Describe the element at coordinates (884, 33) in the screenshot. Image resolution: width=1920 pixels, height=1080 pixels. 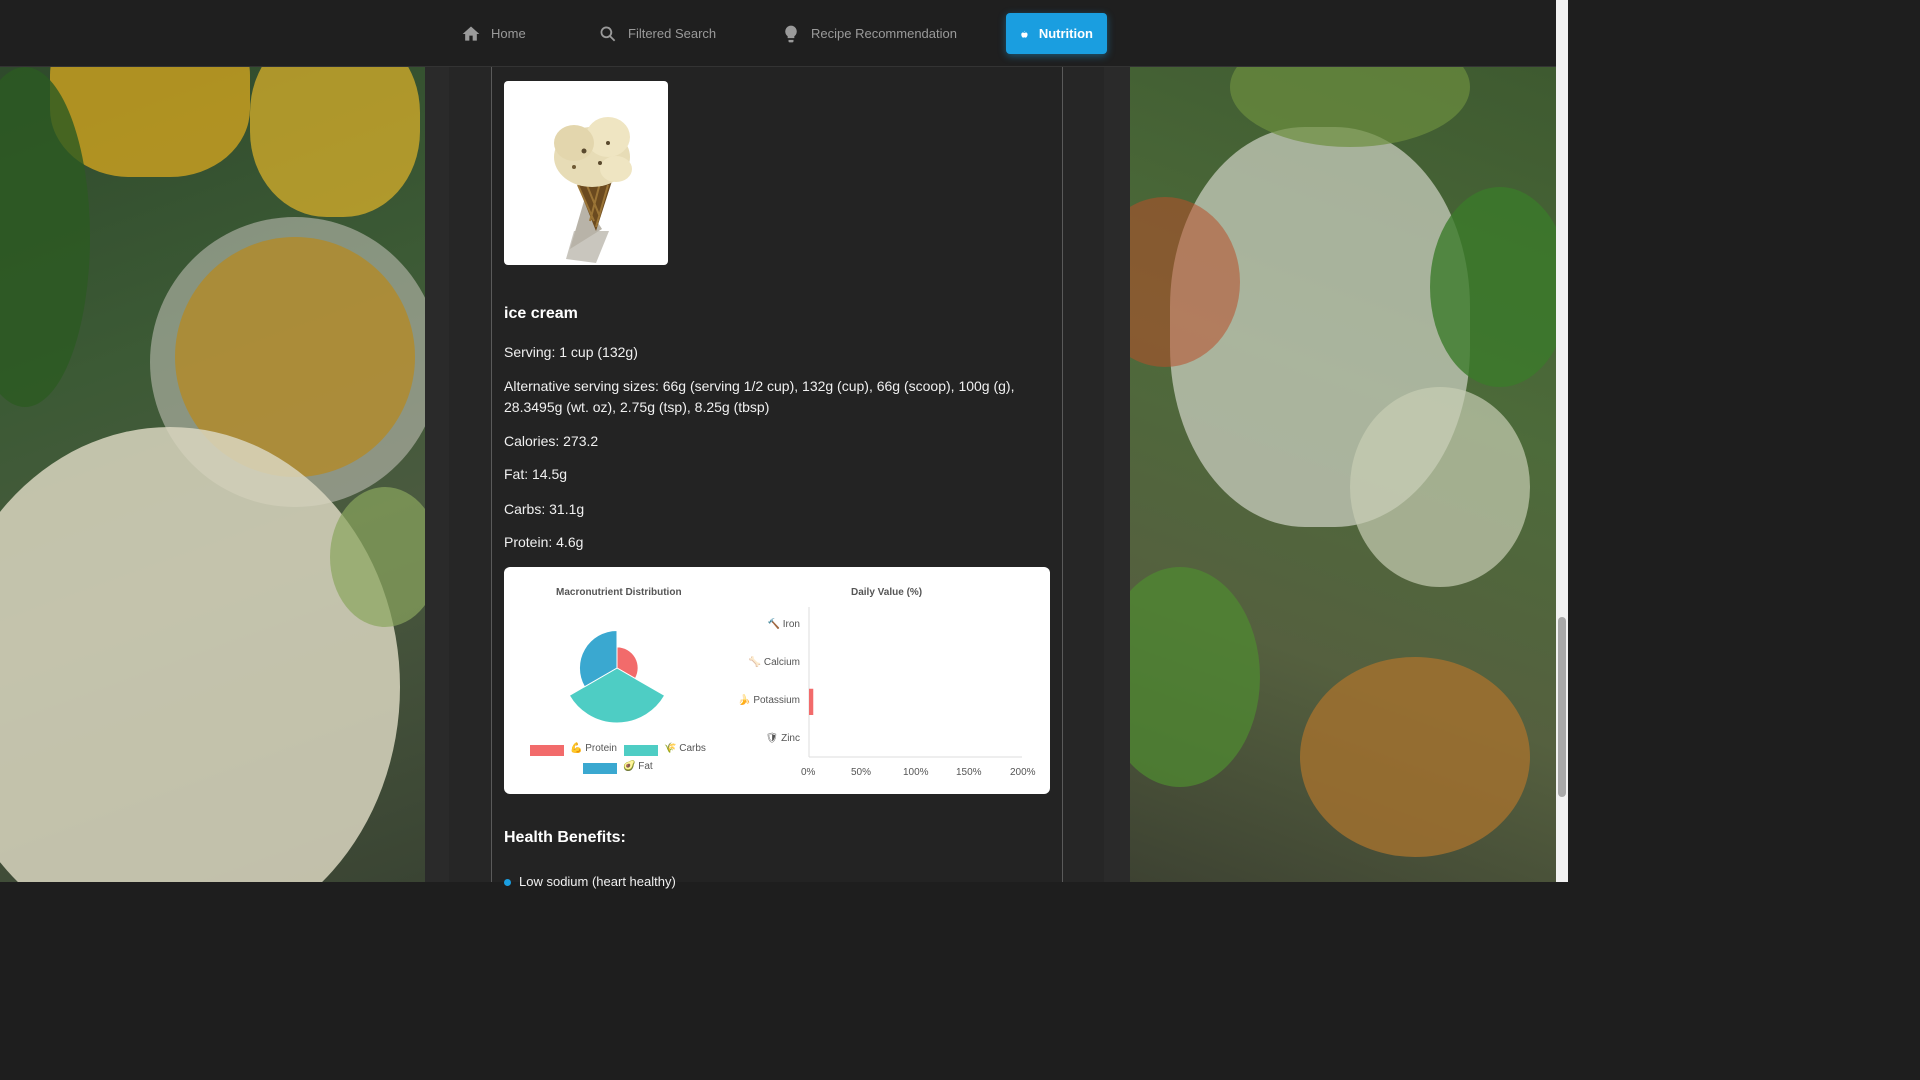
I see `nav-recipe-recommendation-label: Recipe Recommendation` at that location.